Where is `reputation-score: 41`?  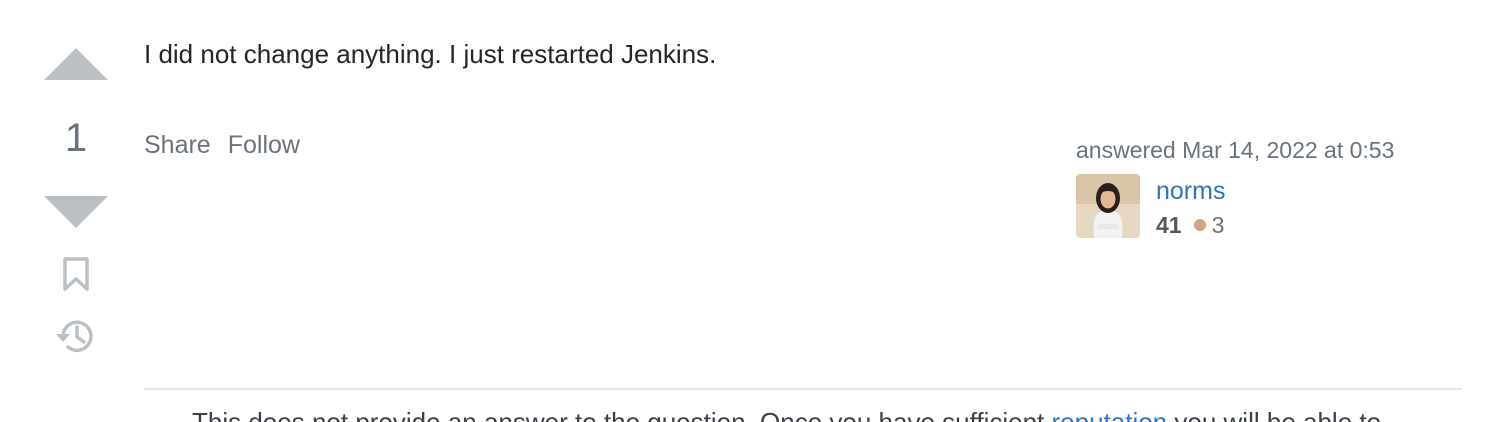
reputation-score: 41 is located at coordinates (1169, 225).